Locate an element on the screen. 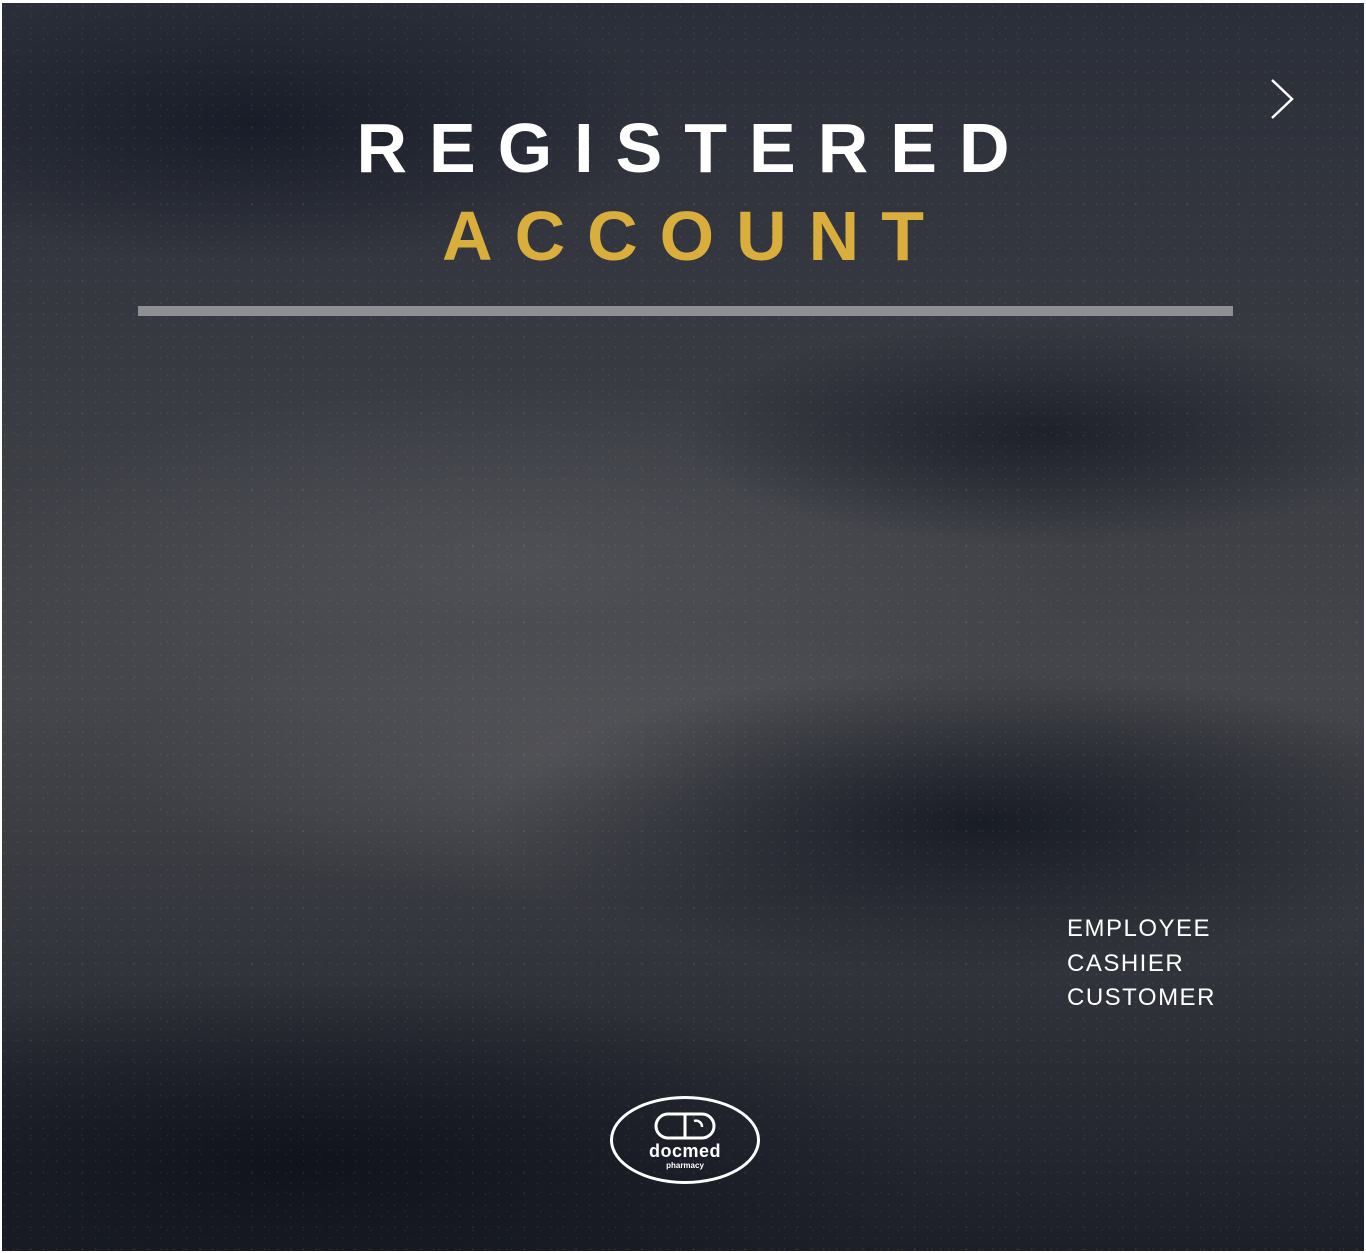 The width and height of the screenshot is (1366, 1253). role-menu: EMPLOYEE CASHIER CUSTOMER is located at coordinates (1141, 964).